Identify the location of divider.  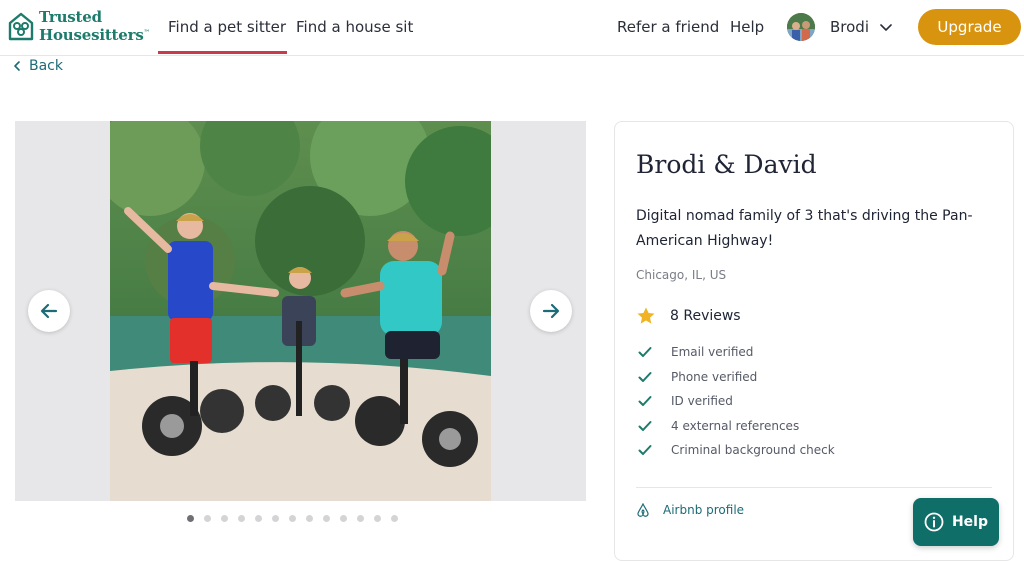
(814, 487).